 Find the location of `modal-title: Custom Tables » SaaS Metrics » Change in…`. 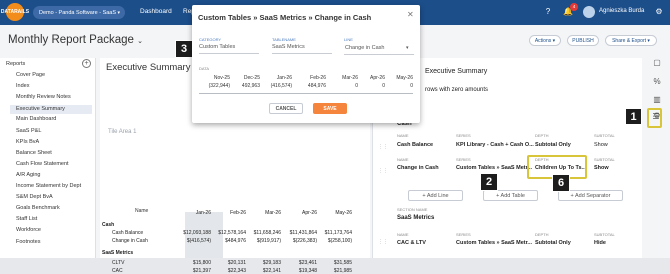

modal-title: Custom Tables » SaaS Metrics » Change in… is located at coordinates (285, 17).